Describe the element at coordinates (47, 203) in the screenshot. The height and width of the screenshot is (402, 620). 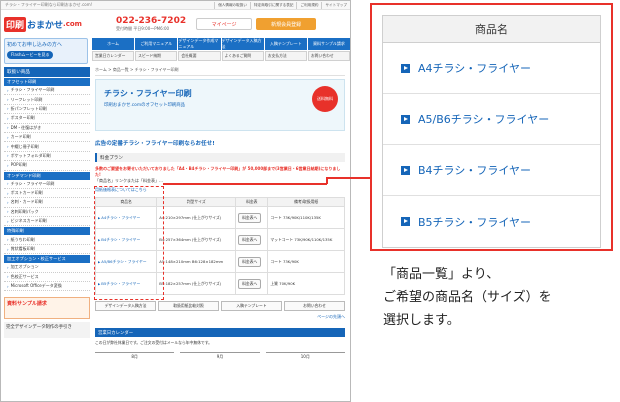
I see `sidebar-item: 名刺・カード印刷` at that location.